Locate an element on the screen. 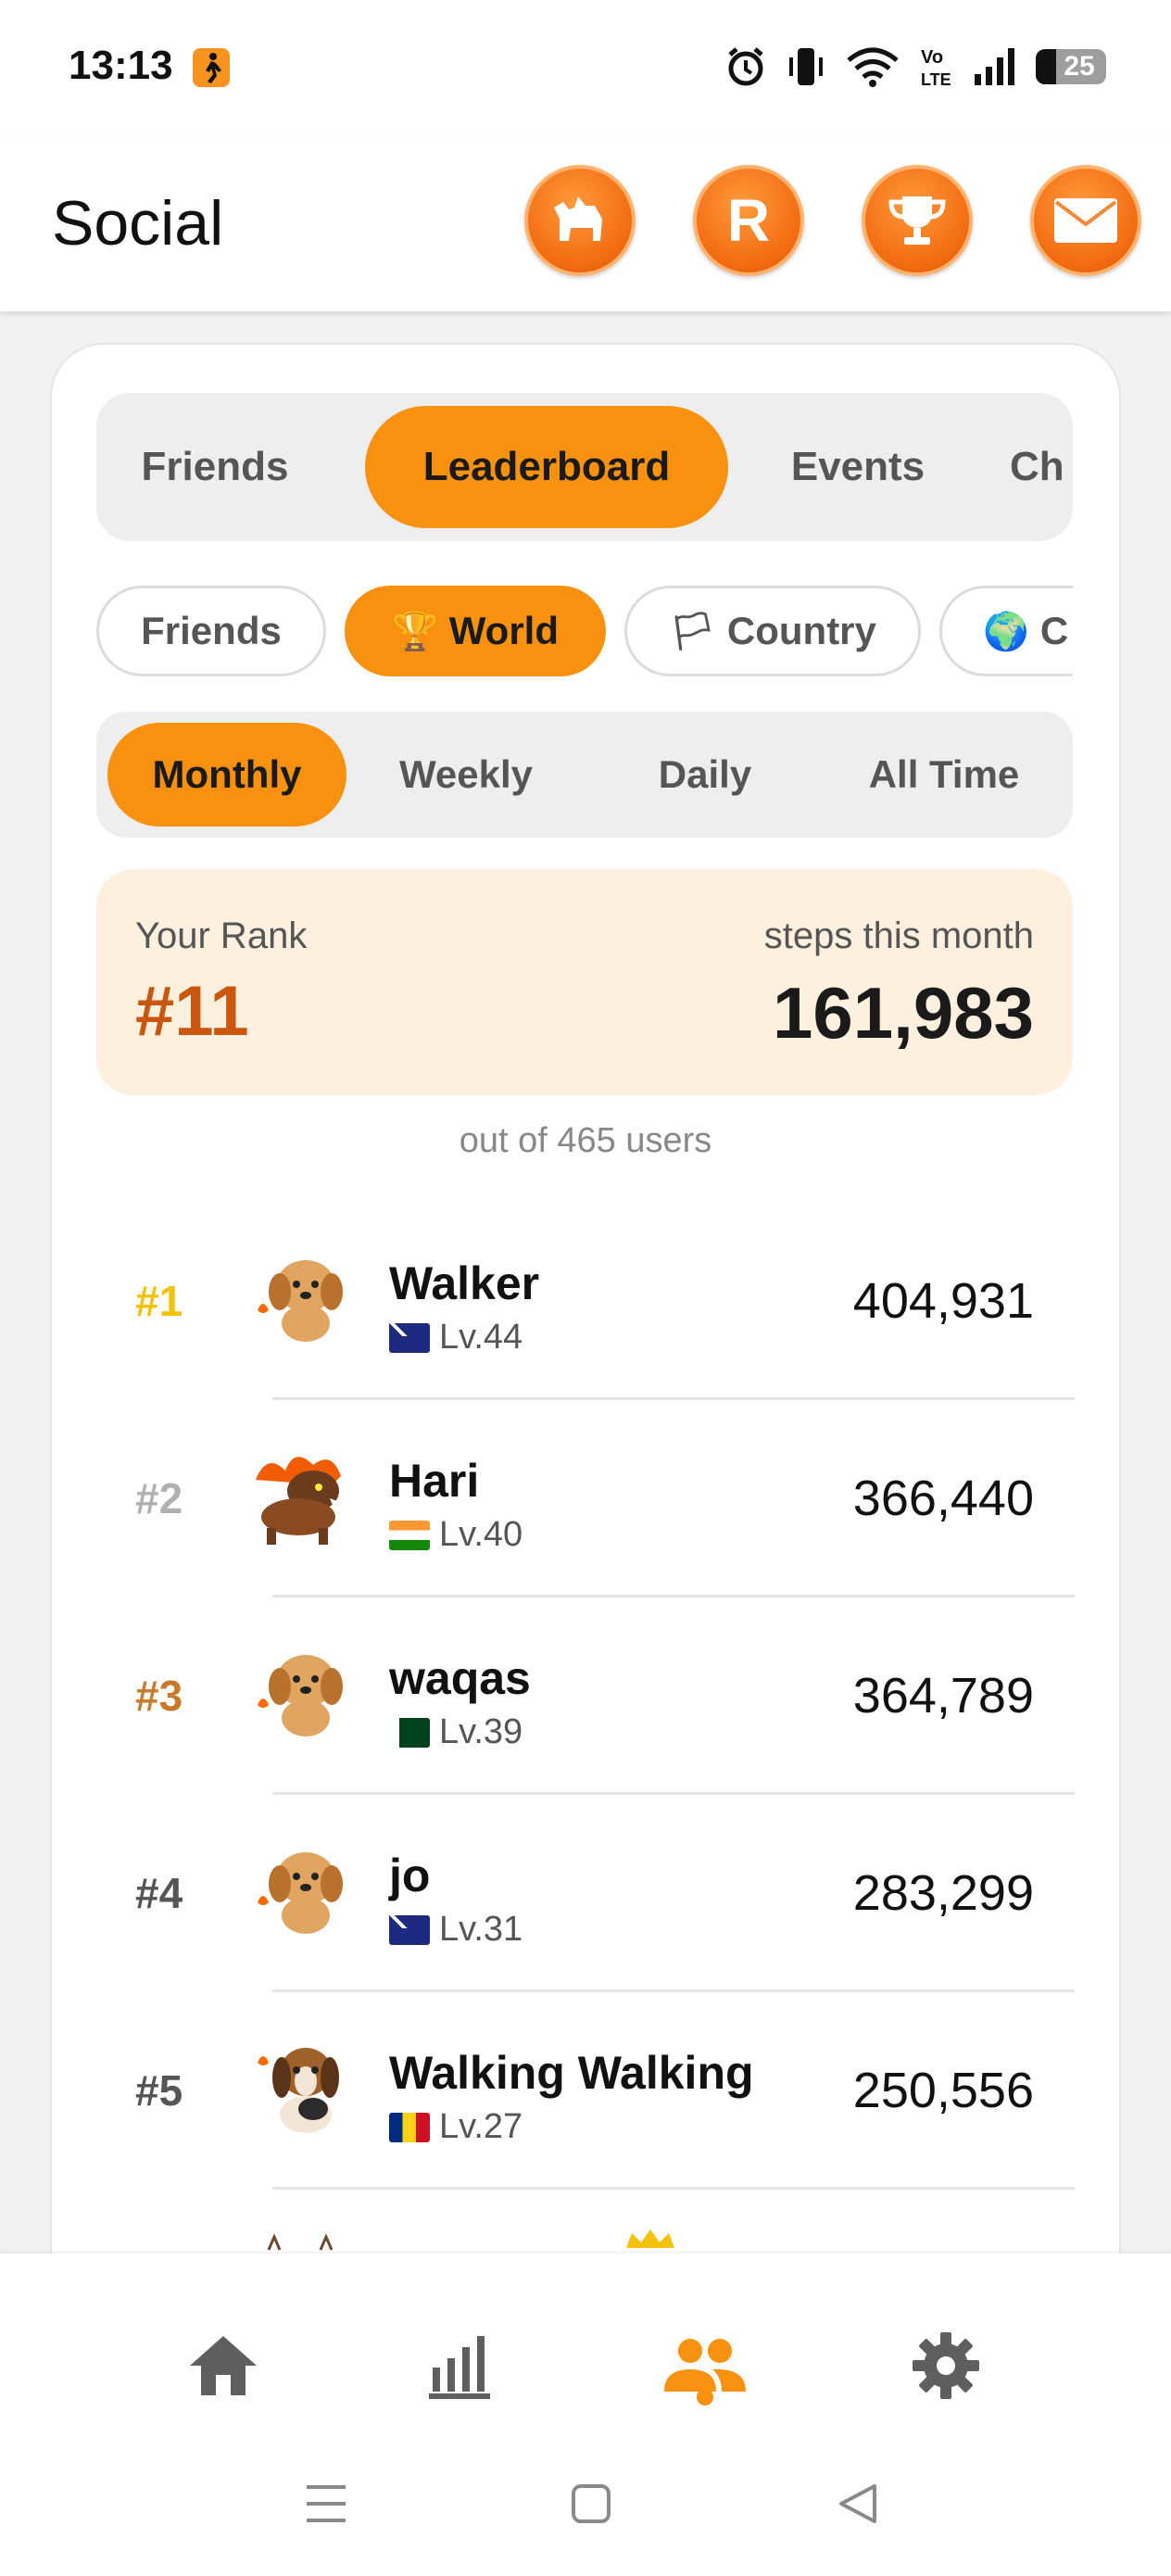 Image resolution: width=1171 pixels, height=2576 pixels. nav-settings is located at coordinates (946, 2366).